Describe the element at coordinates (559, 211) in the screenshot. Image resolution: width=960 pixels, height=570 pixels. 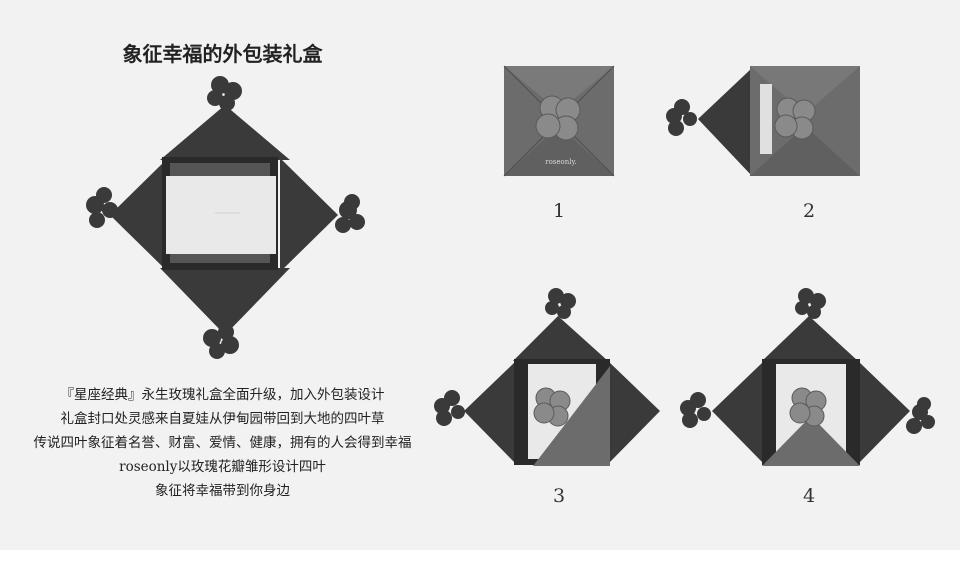
I see `step-number: 1` at that location.